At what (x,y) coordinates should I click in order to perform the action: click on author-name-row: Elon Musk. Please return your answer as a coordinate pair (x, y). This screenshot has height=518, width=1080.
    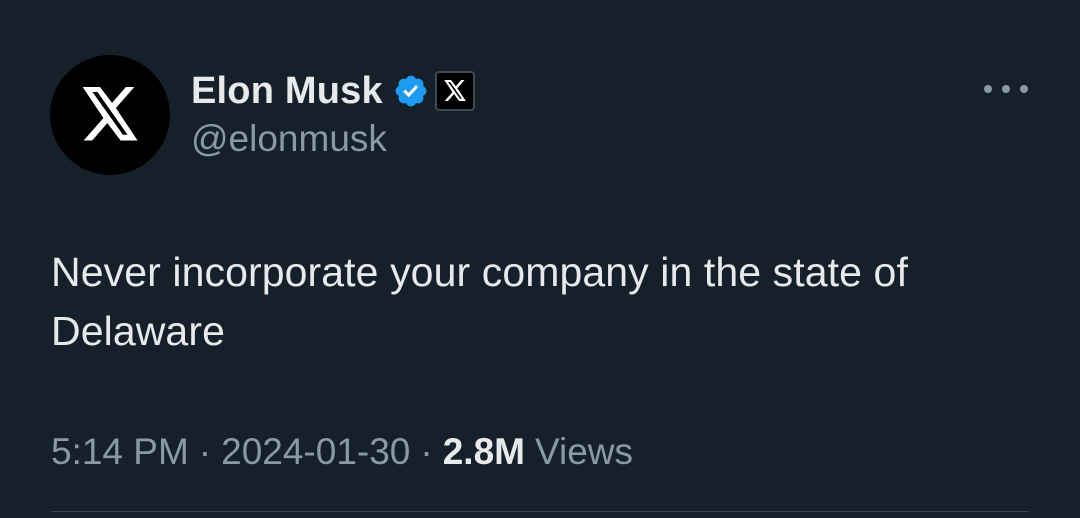
    Looking at the image, I should click on (333, 91).